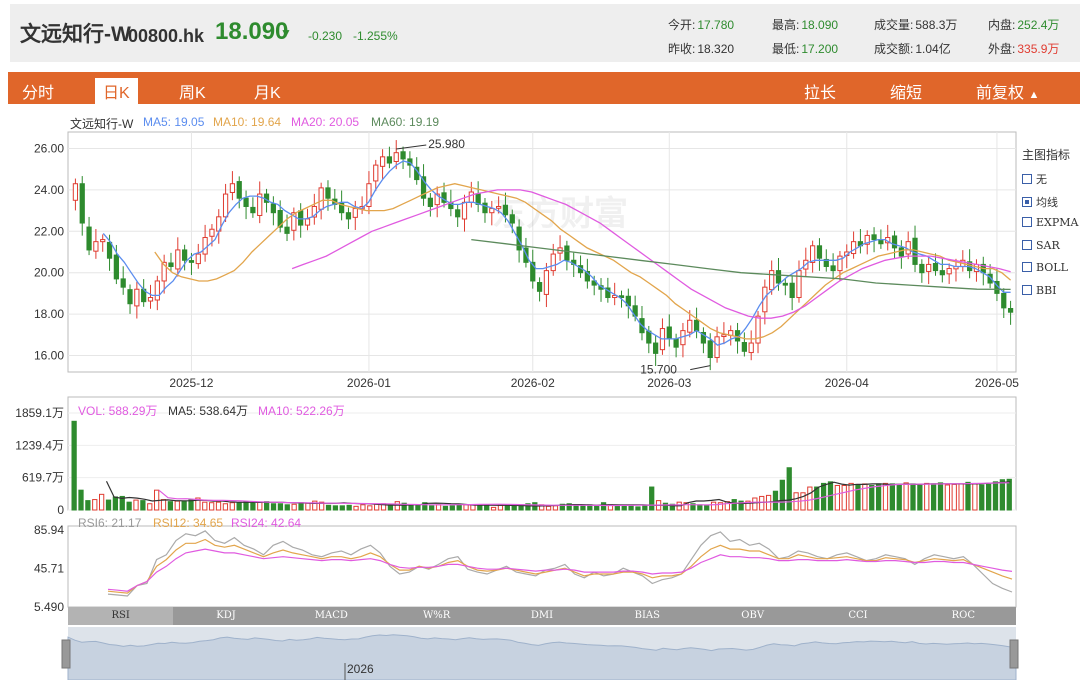 Image resolution: width=1080 pixels, height=680 pixels. I want to click on volume-ma5-line, so click(558, 493).